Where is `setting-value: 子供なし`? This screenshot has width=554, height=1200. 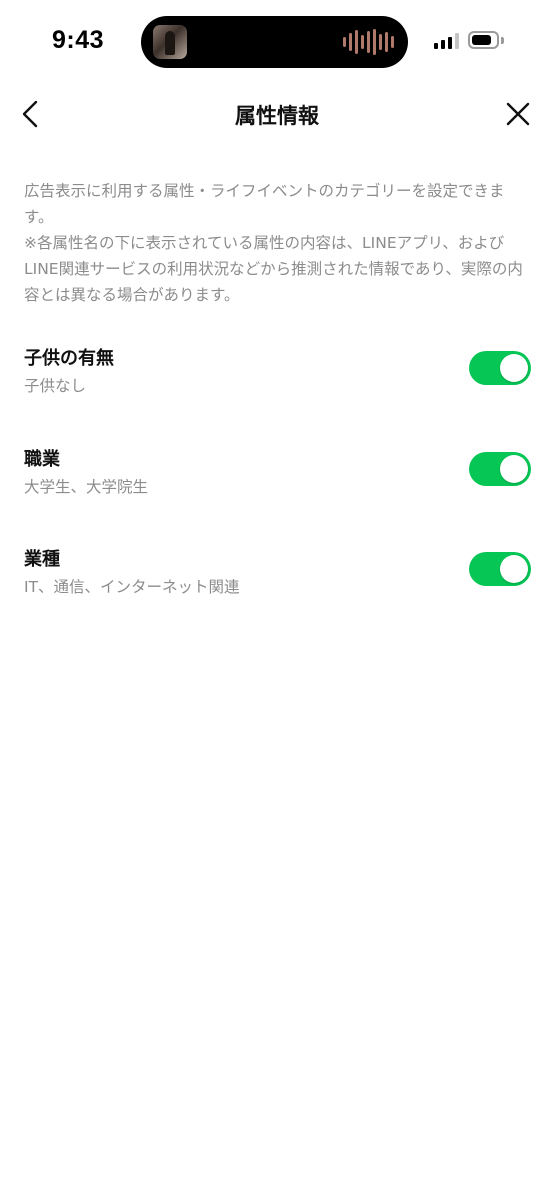 setting-value: 子供なし is located at coordinates (55, 386).